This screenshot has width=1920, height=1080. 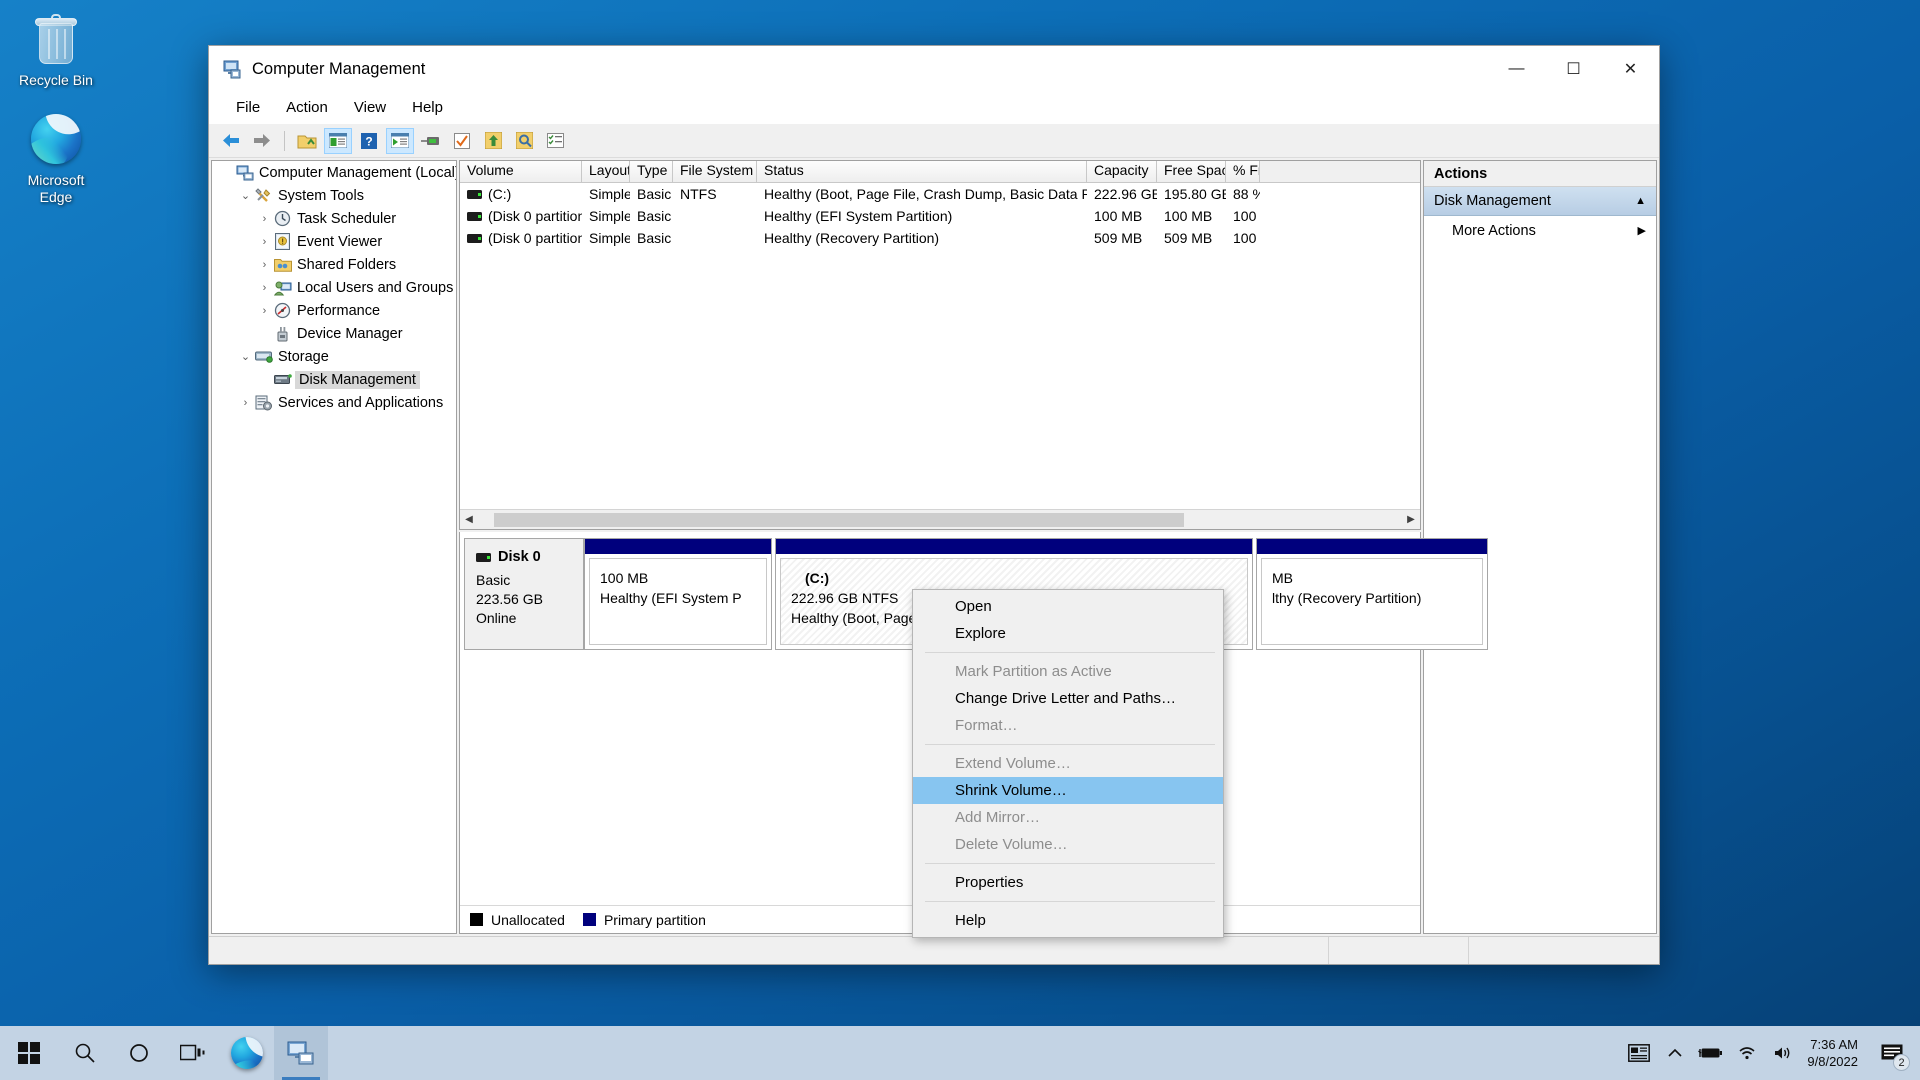 I want to click on desktop-icon-microsoft-edge: Microsoft Edge, so click(x=56, y=158).